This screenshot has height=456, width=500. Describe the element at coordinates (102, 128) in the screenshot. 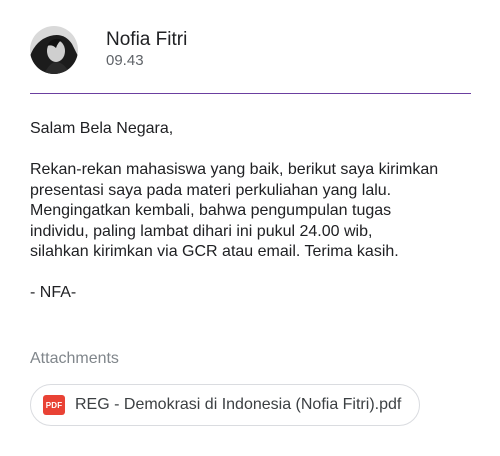

I see `message-greeting: Salam Bela Negara,` at that location.